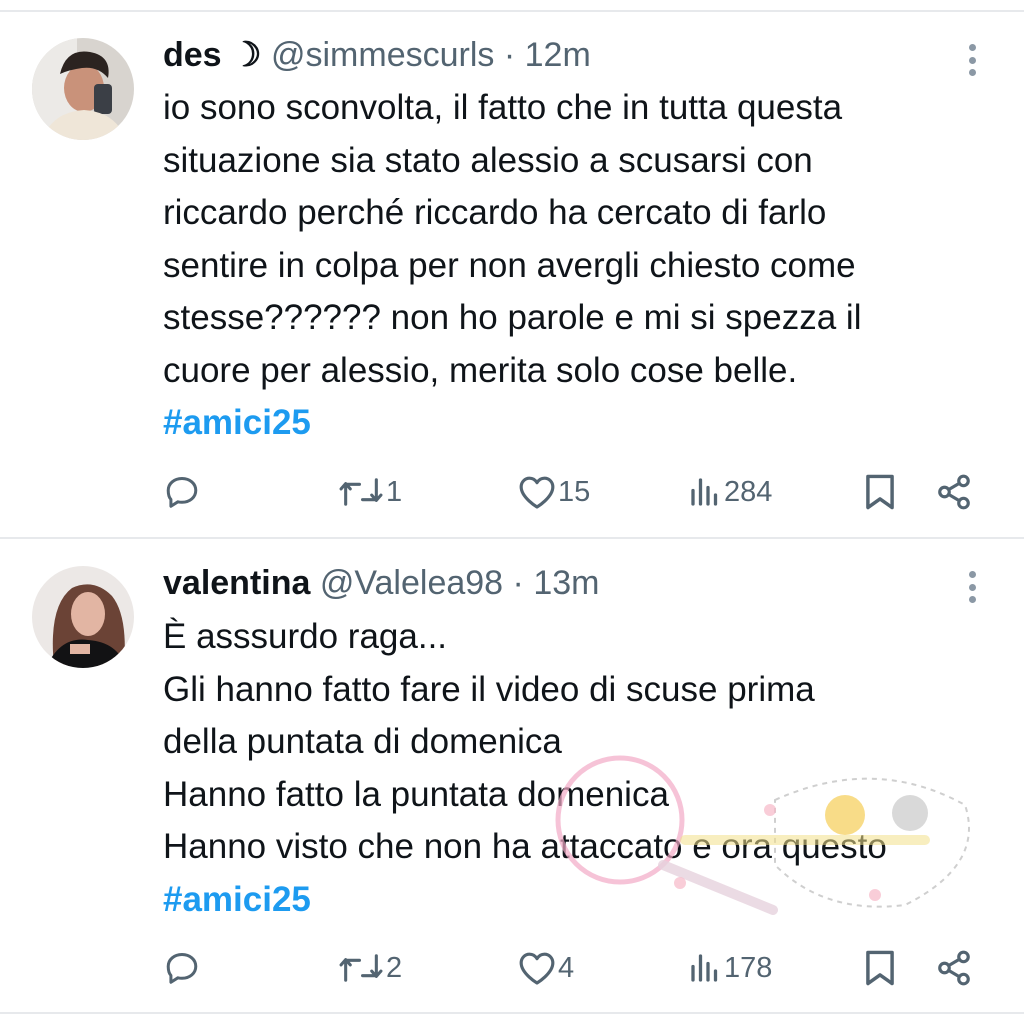 The height and width of the screenshot is (1019, 1024). Describe the element at coordinates (566, 583) in the screenshot. I see `timestamp: 13m` at that location.